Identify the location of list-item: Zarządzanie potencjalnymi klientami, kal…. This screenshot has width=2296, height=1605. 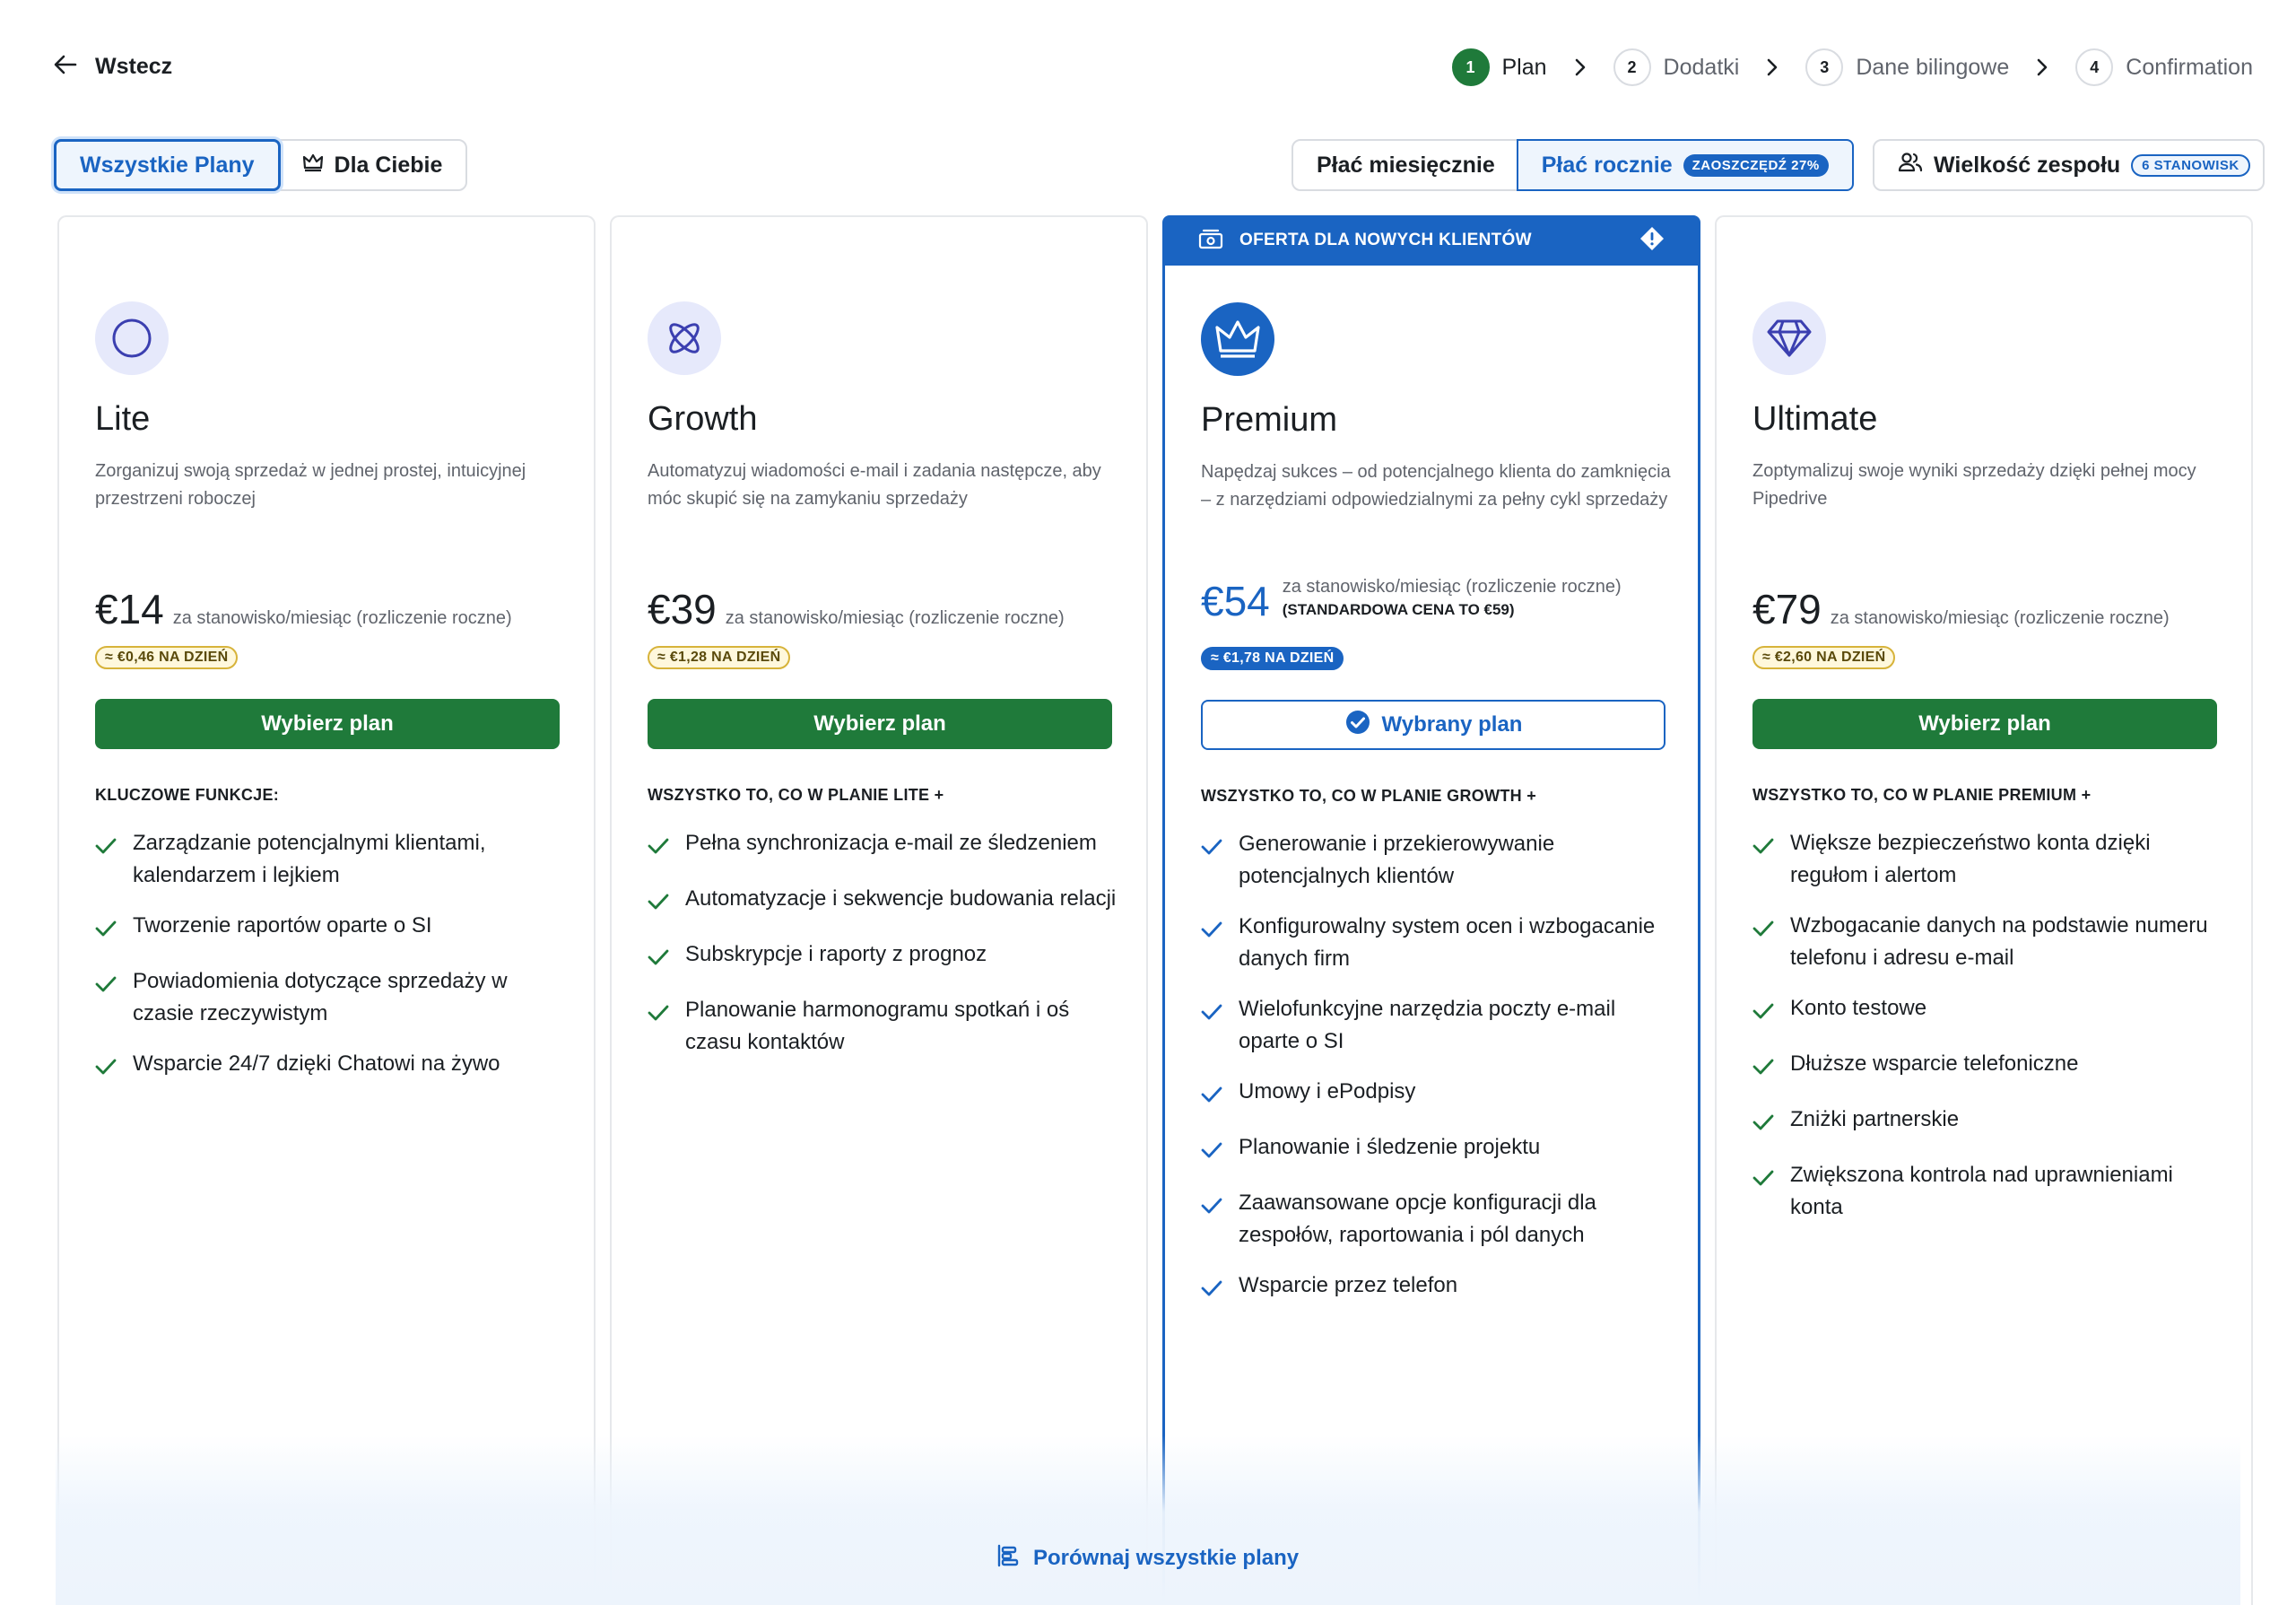
(332, 859).